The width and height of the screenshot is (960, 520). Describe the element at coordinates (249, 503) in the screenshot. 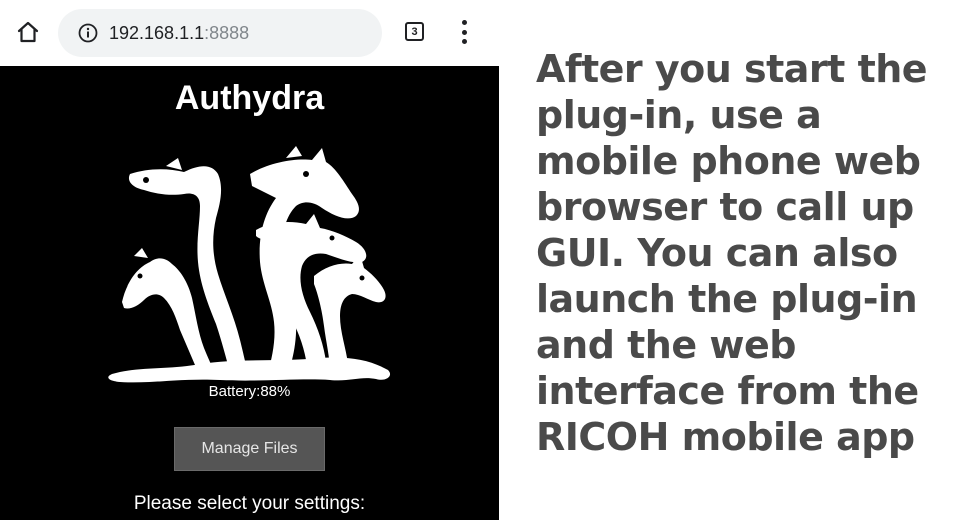

I see `settings-prompt: Please select your settings:` at that location.